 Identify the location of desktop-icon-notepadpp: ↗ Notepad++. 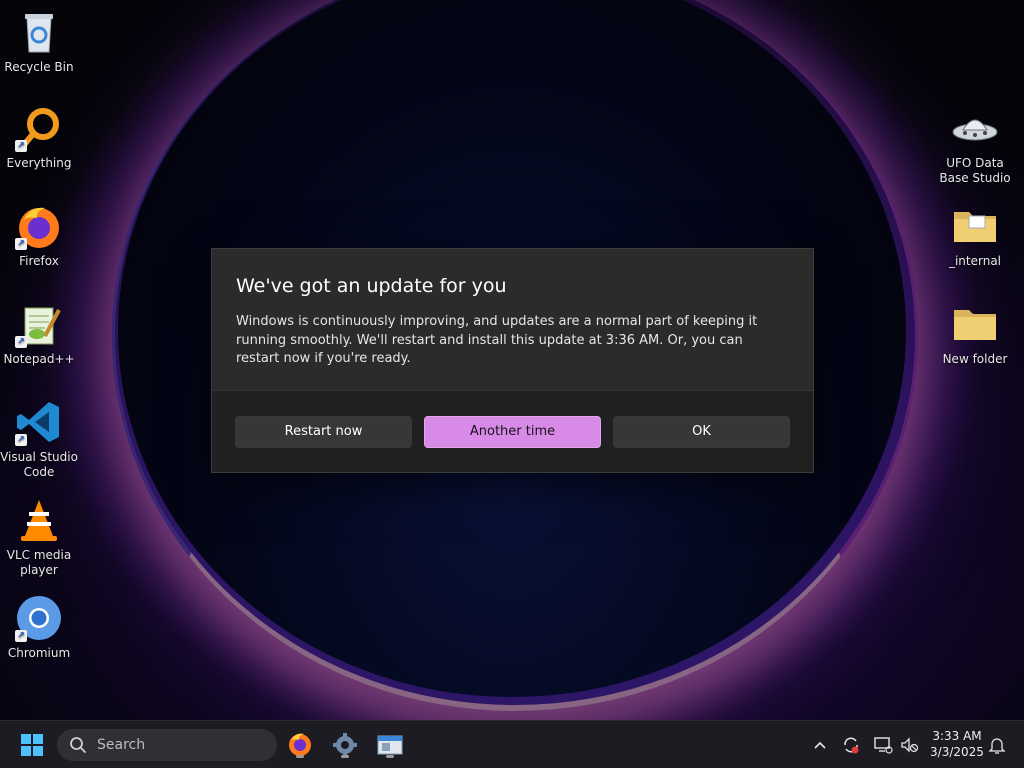
(39, 333).